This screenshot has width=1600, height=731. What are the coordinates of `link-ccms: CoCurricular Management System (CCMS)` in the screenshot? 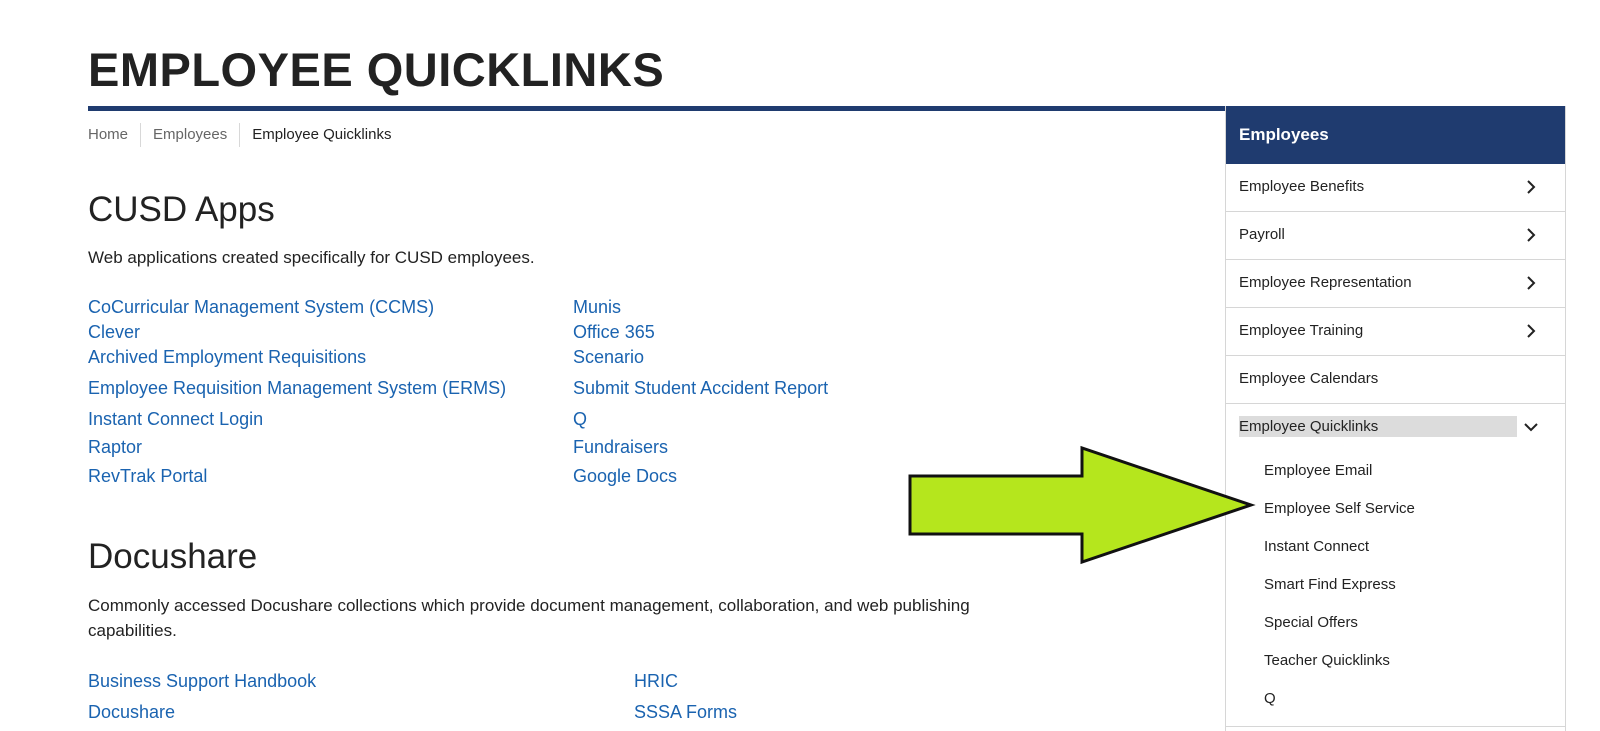 It's located at (261, 307).